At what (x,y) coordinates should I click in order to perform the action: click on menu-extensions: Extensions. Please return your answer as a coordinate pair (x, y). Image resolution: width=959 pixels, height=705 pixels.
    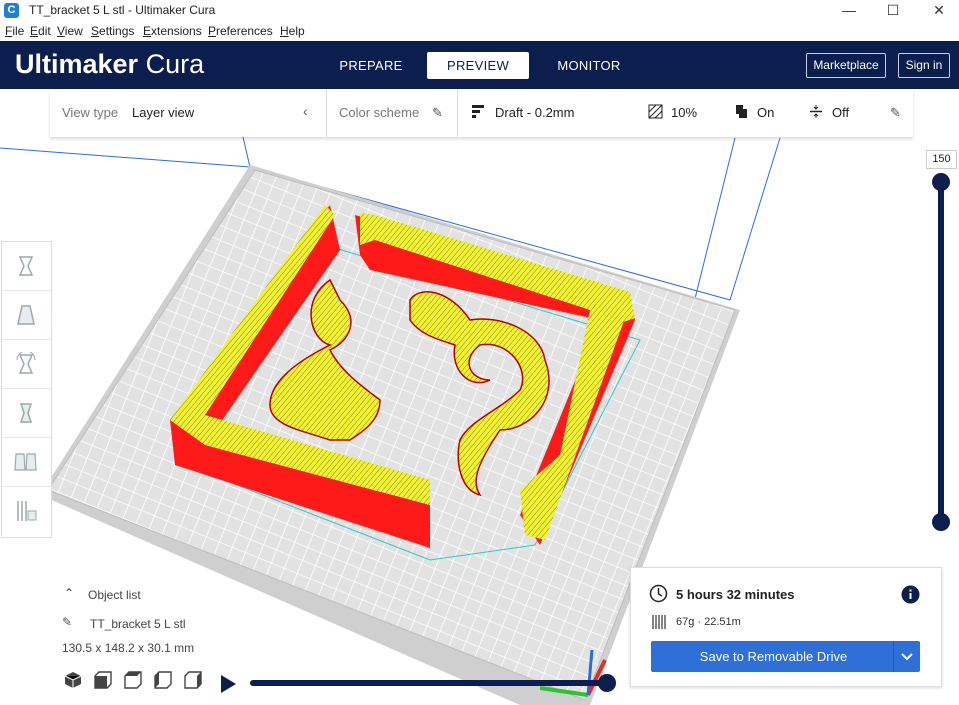
    Looking at the image, I should click on (172, 31).